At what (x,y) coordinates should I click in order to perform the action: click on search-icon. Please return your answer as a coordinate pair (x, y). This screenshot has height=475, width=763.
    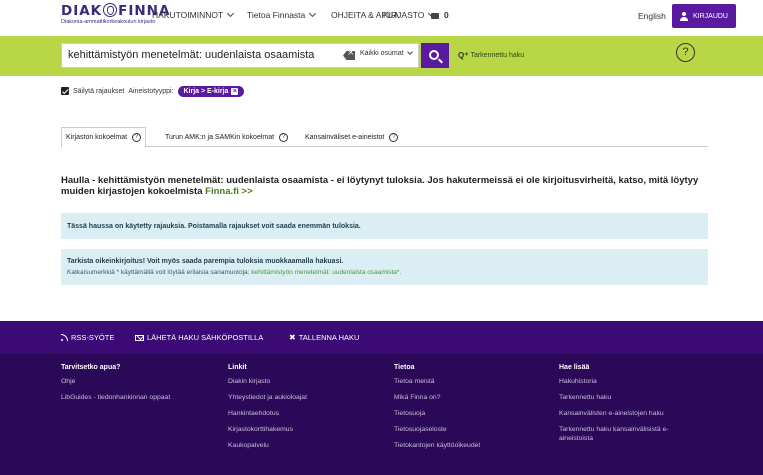
    Looking at the image, I should click on (434, 54).